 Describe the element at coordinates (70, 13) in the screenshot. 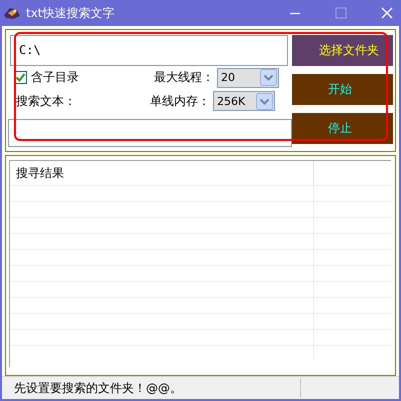

I see `window-title: txt快速搜索文字` at that location.